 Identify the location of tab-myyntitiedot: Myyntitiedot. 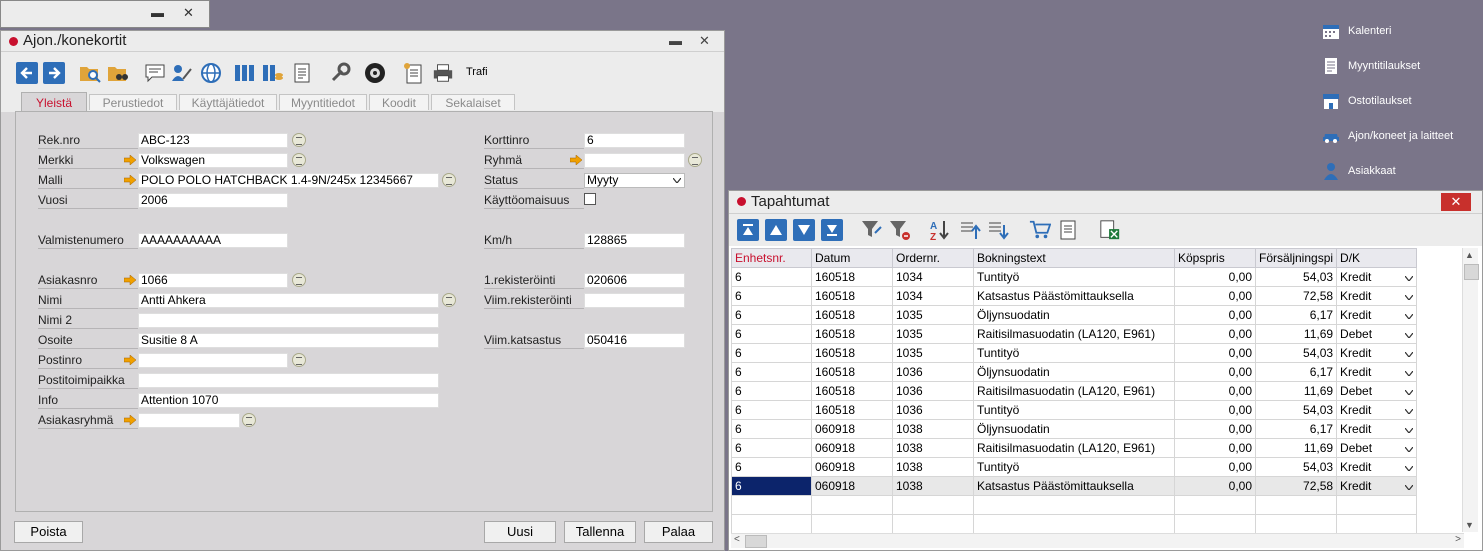
(323, 102).